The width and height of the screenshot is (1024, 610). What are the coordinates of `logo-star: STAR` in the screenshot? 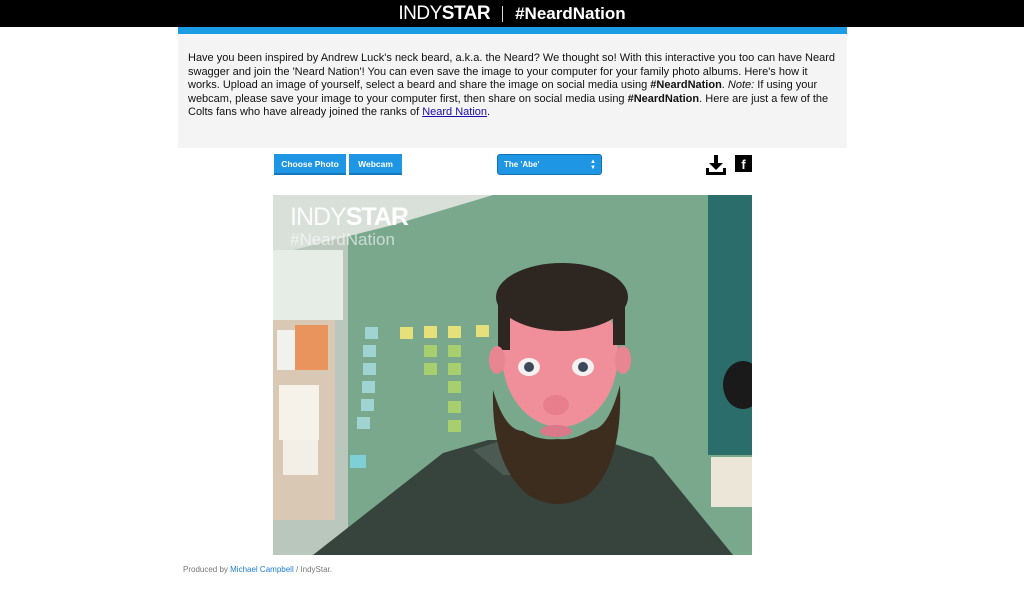 It's located at (466, 13).